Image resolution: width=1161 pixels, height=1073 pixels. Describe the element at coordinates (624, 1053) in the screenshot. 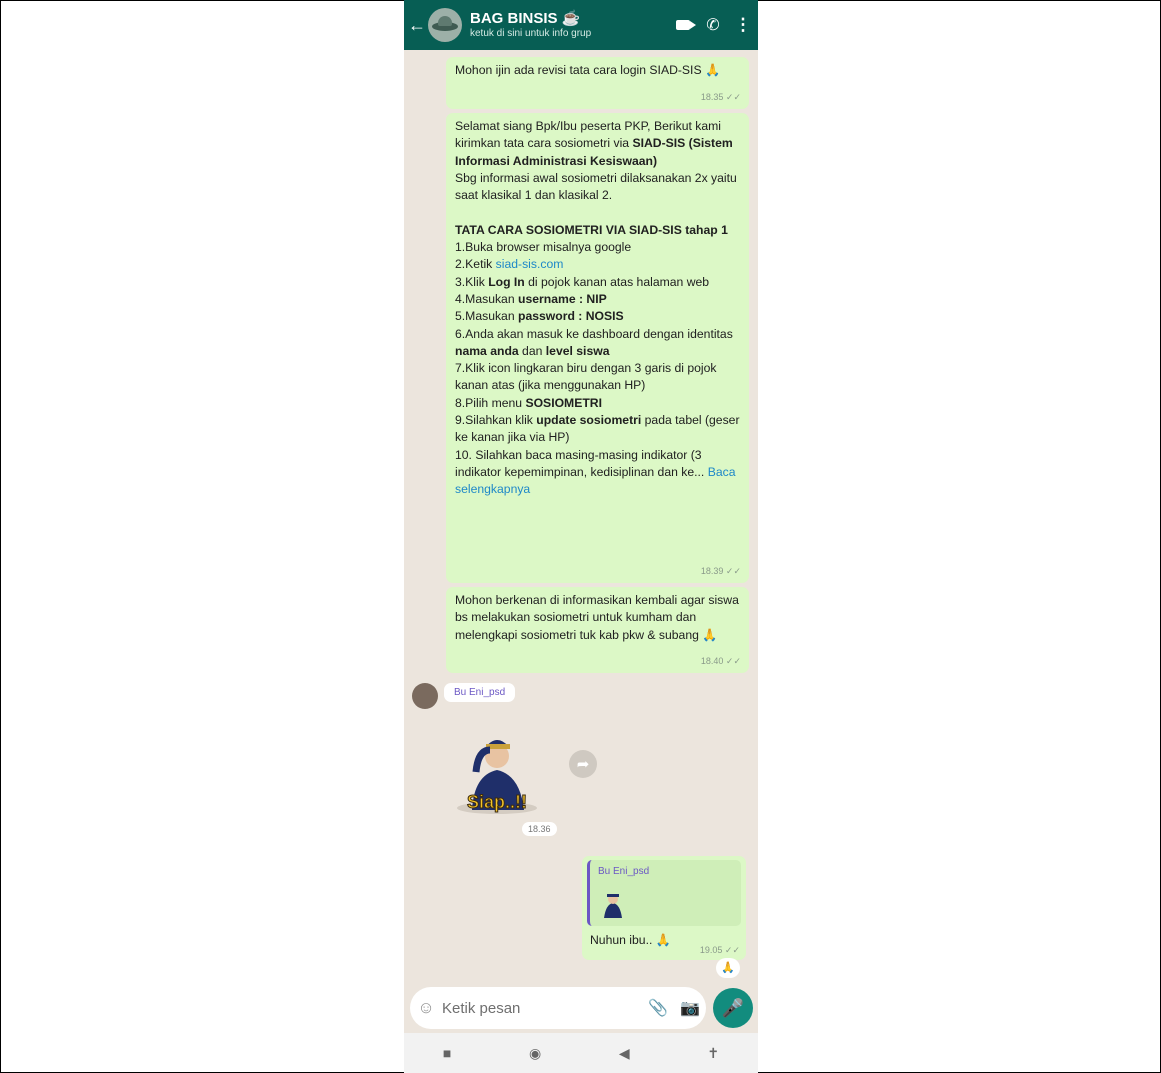

I see `back-icon: ◀` at that location.